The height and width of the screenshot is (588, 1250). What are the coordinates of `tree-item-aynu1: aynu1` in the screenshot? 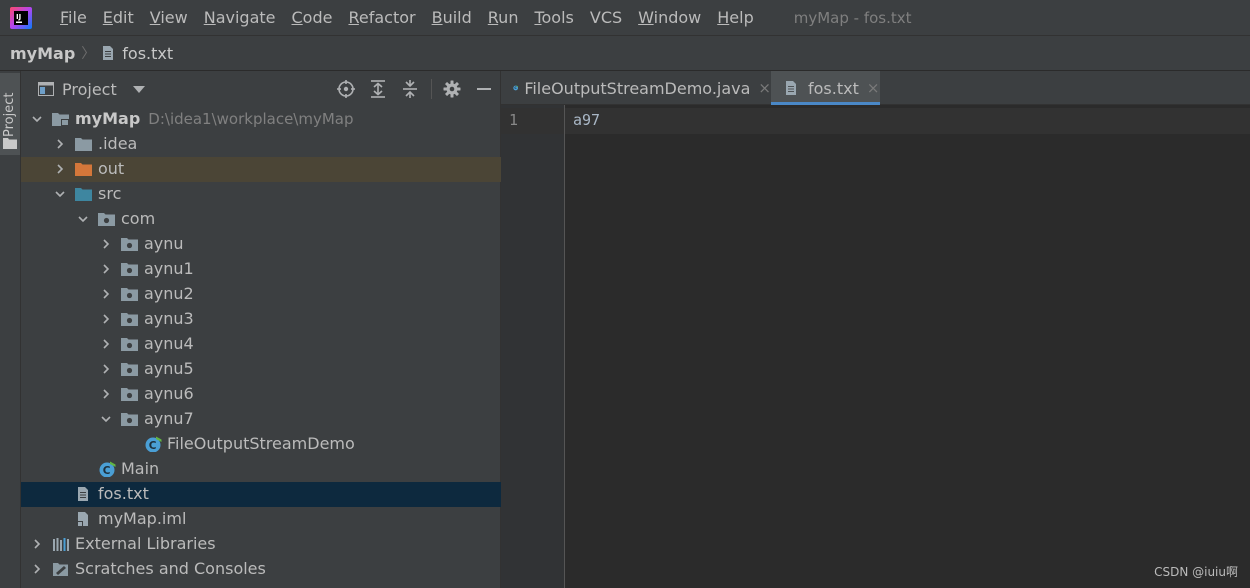 It's located at (261, 269).